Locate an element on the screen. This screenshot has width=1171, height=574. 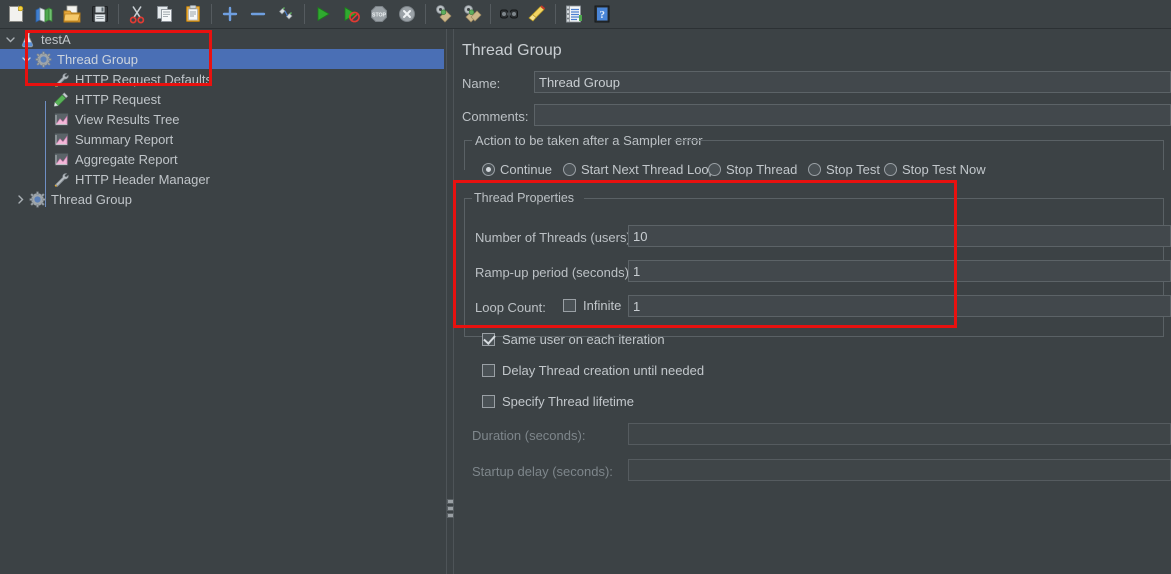
radio-start-next-thread-loop: Start Next Thread Loop is located at coordinates (639, 169).